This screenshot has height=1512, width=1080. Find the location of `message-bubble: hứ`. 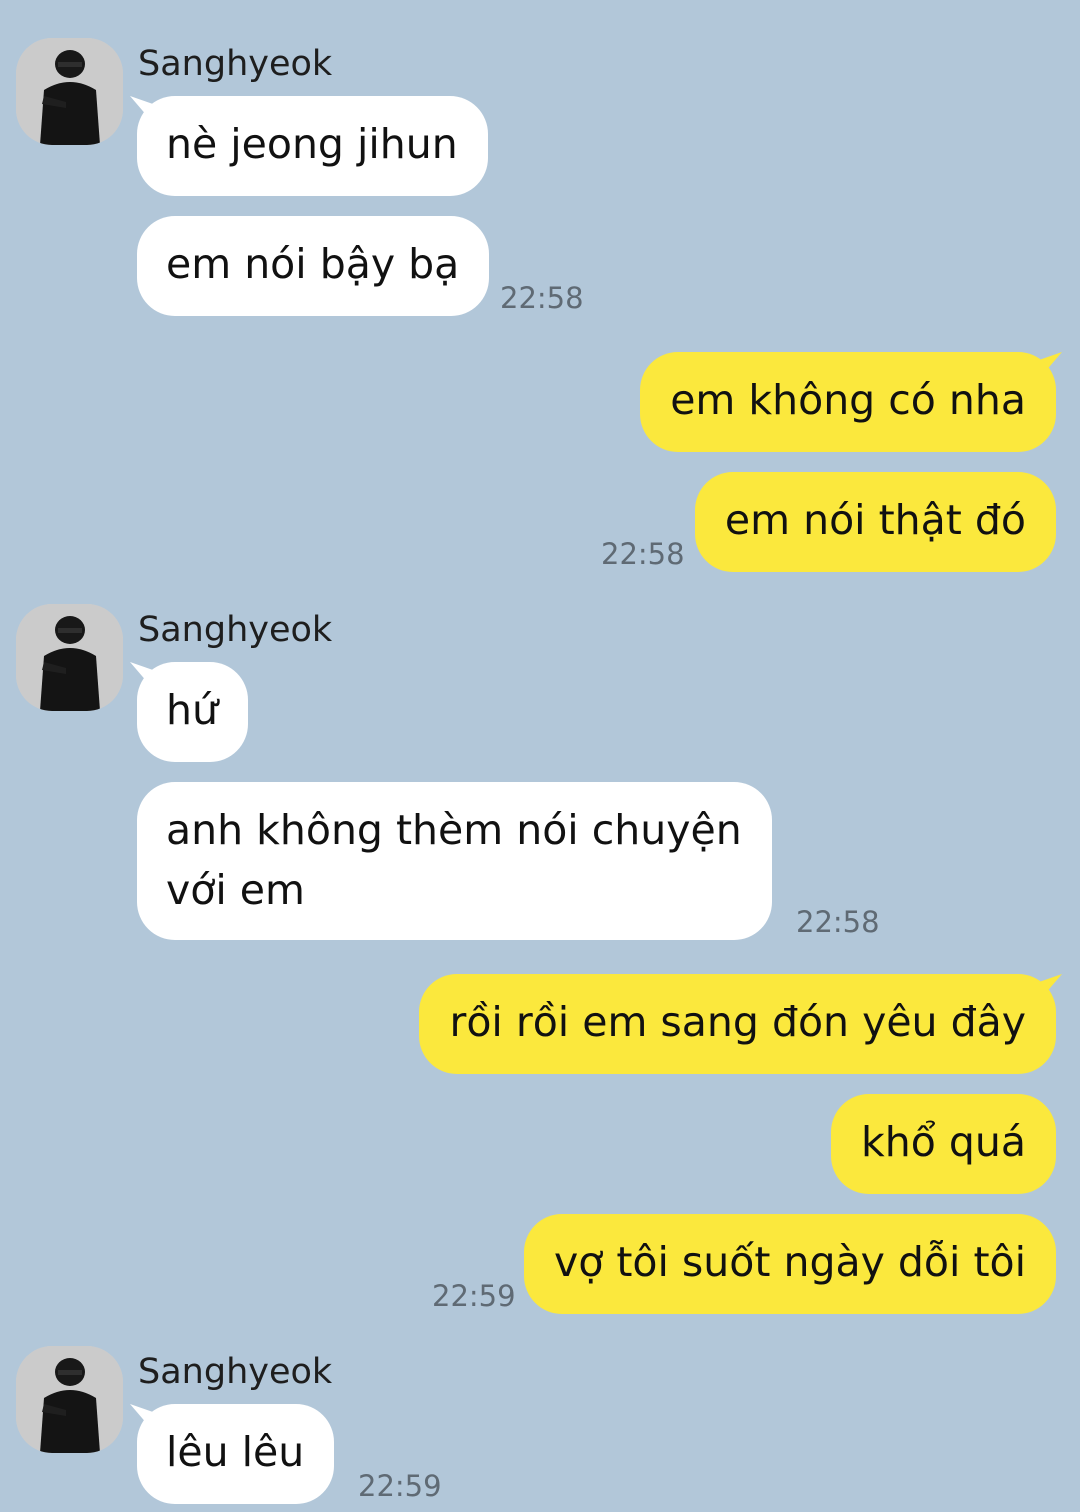

message-bubble: hứ is located at coordinates (192, 712).